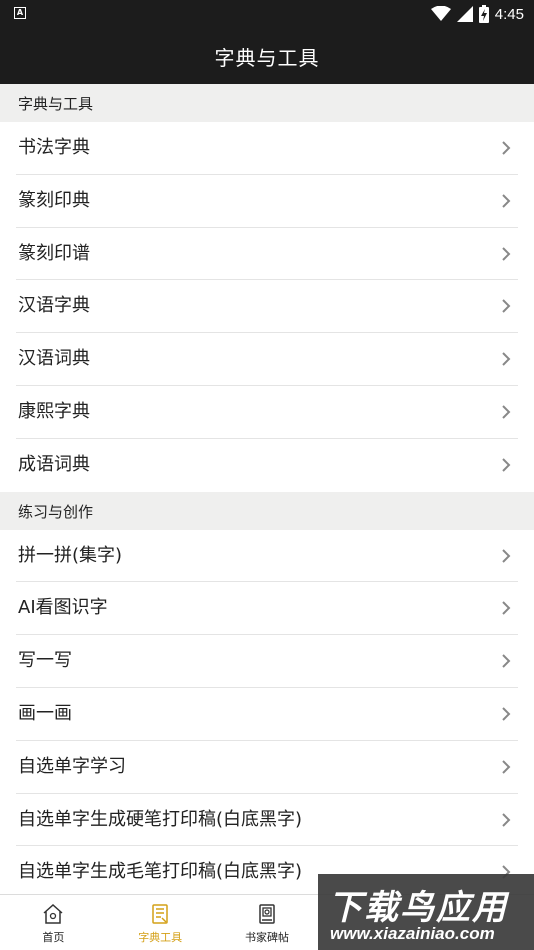 This screenshot has width=534, height=950. I want to click on tab-home: 首页, so click(53, 922).